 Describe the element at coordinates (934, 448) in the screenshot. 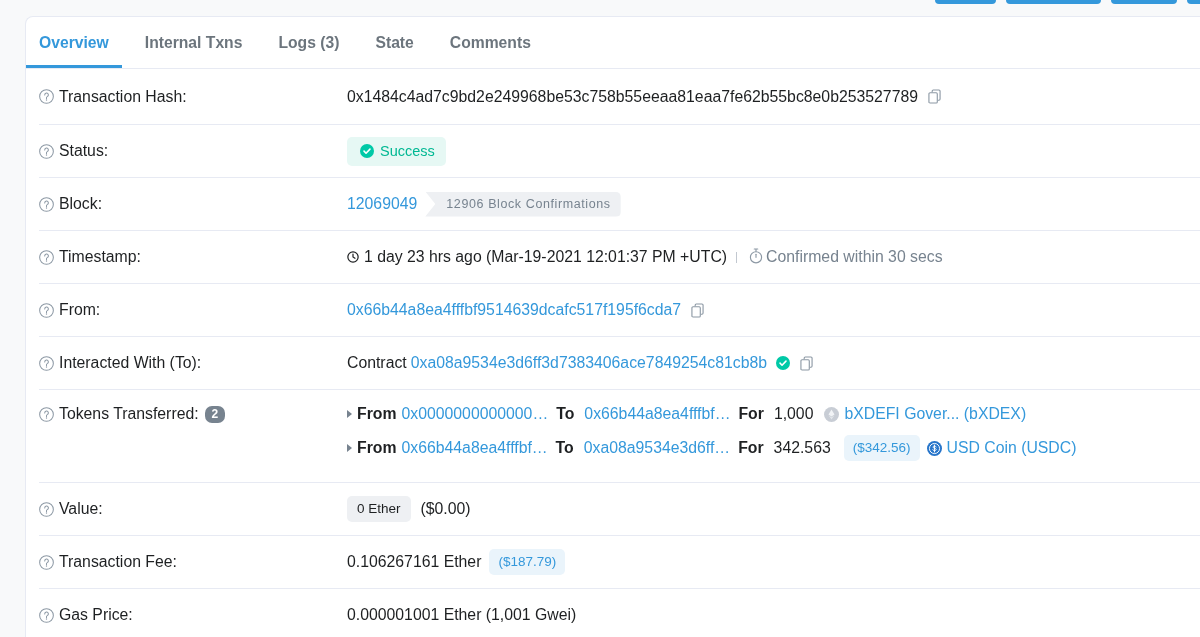

I see `dollar-coin-icon` at that location.